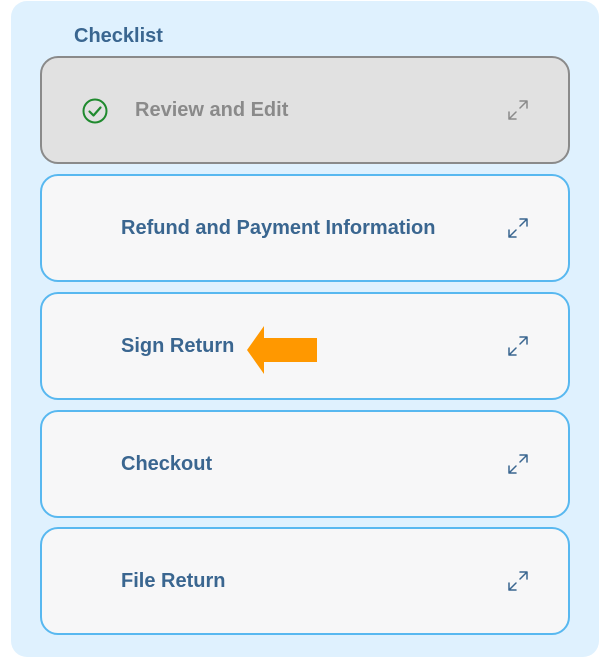  I want to click on checklist-item-review-and-edit: Review and Edit, so click(305, 110).